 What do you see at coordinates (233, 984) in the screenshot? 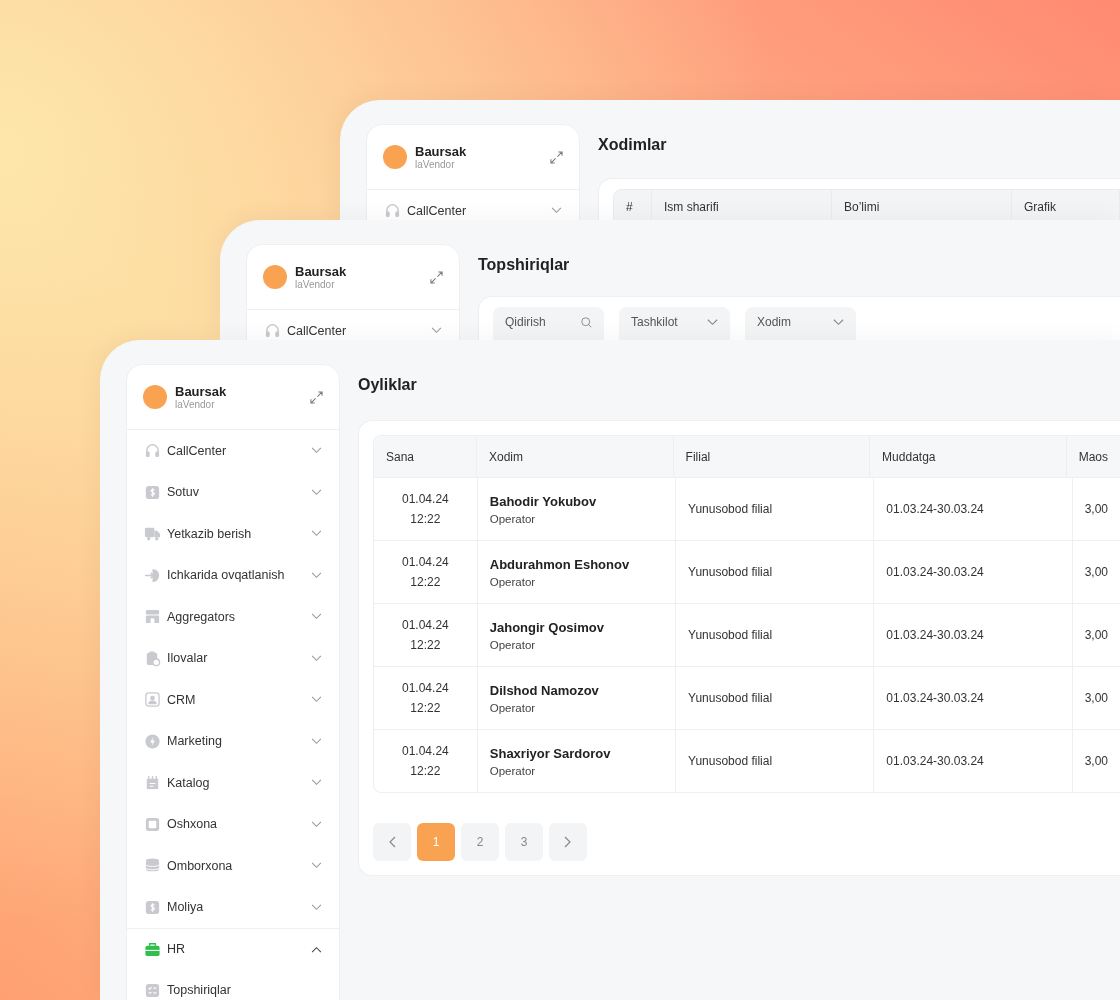
I see `sidebar-subitem: Topshiriqlar` at bounding box center [233, 984].